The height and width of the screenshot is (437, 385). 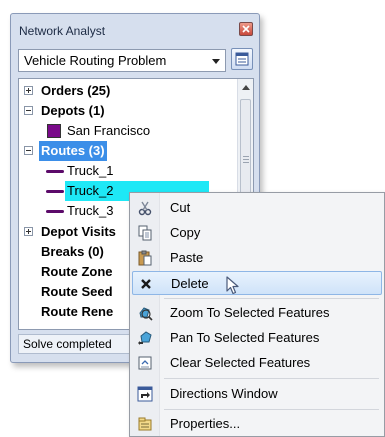 I want to click on menu-item-clear-selected: Clear Selected Features, so click(x=257, y=363).